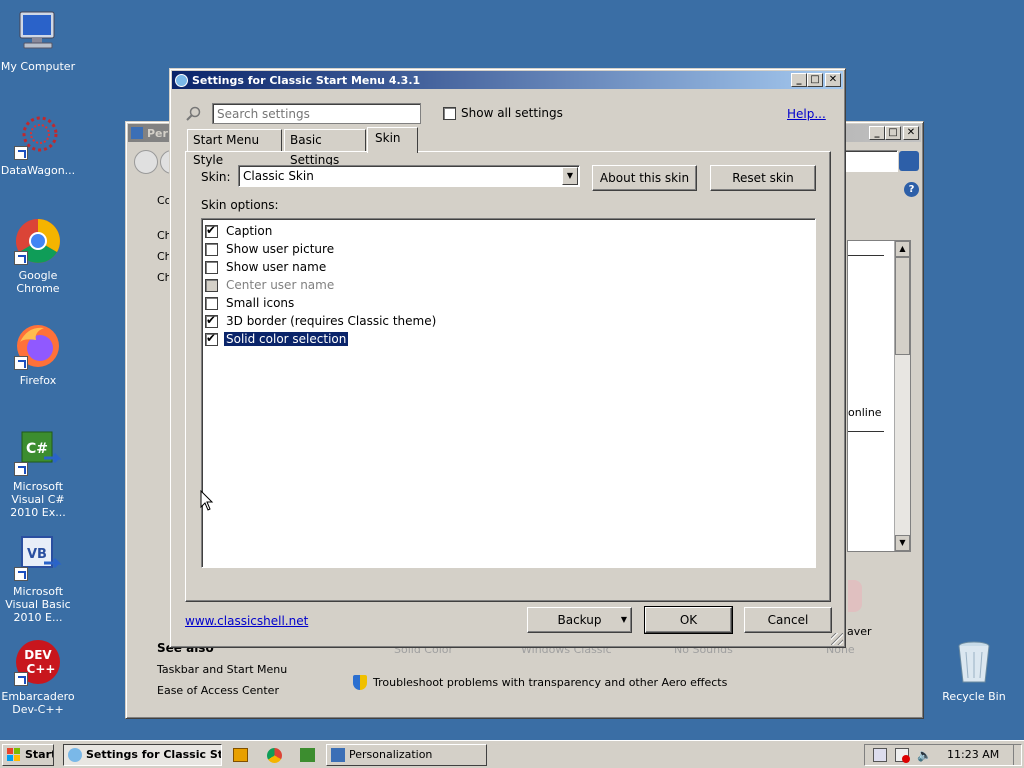 Image resolution: width=1024 pixels, height=768 pixels. Describe the element at coordinates (234, 148) in the screenshot. I see `tab-start-menu-style: Start Menu Style` at that location.